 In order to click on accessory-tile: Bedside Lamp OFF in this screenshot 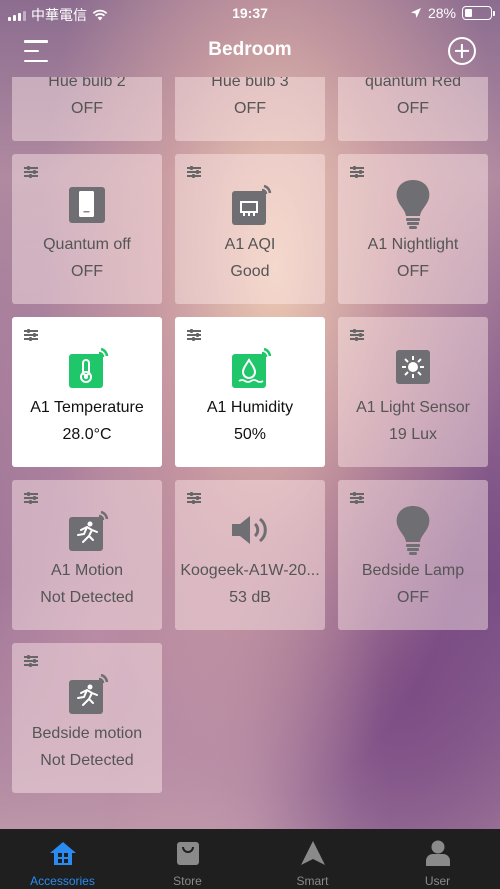, I will do `click(413, 555)`.